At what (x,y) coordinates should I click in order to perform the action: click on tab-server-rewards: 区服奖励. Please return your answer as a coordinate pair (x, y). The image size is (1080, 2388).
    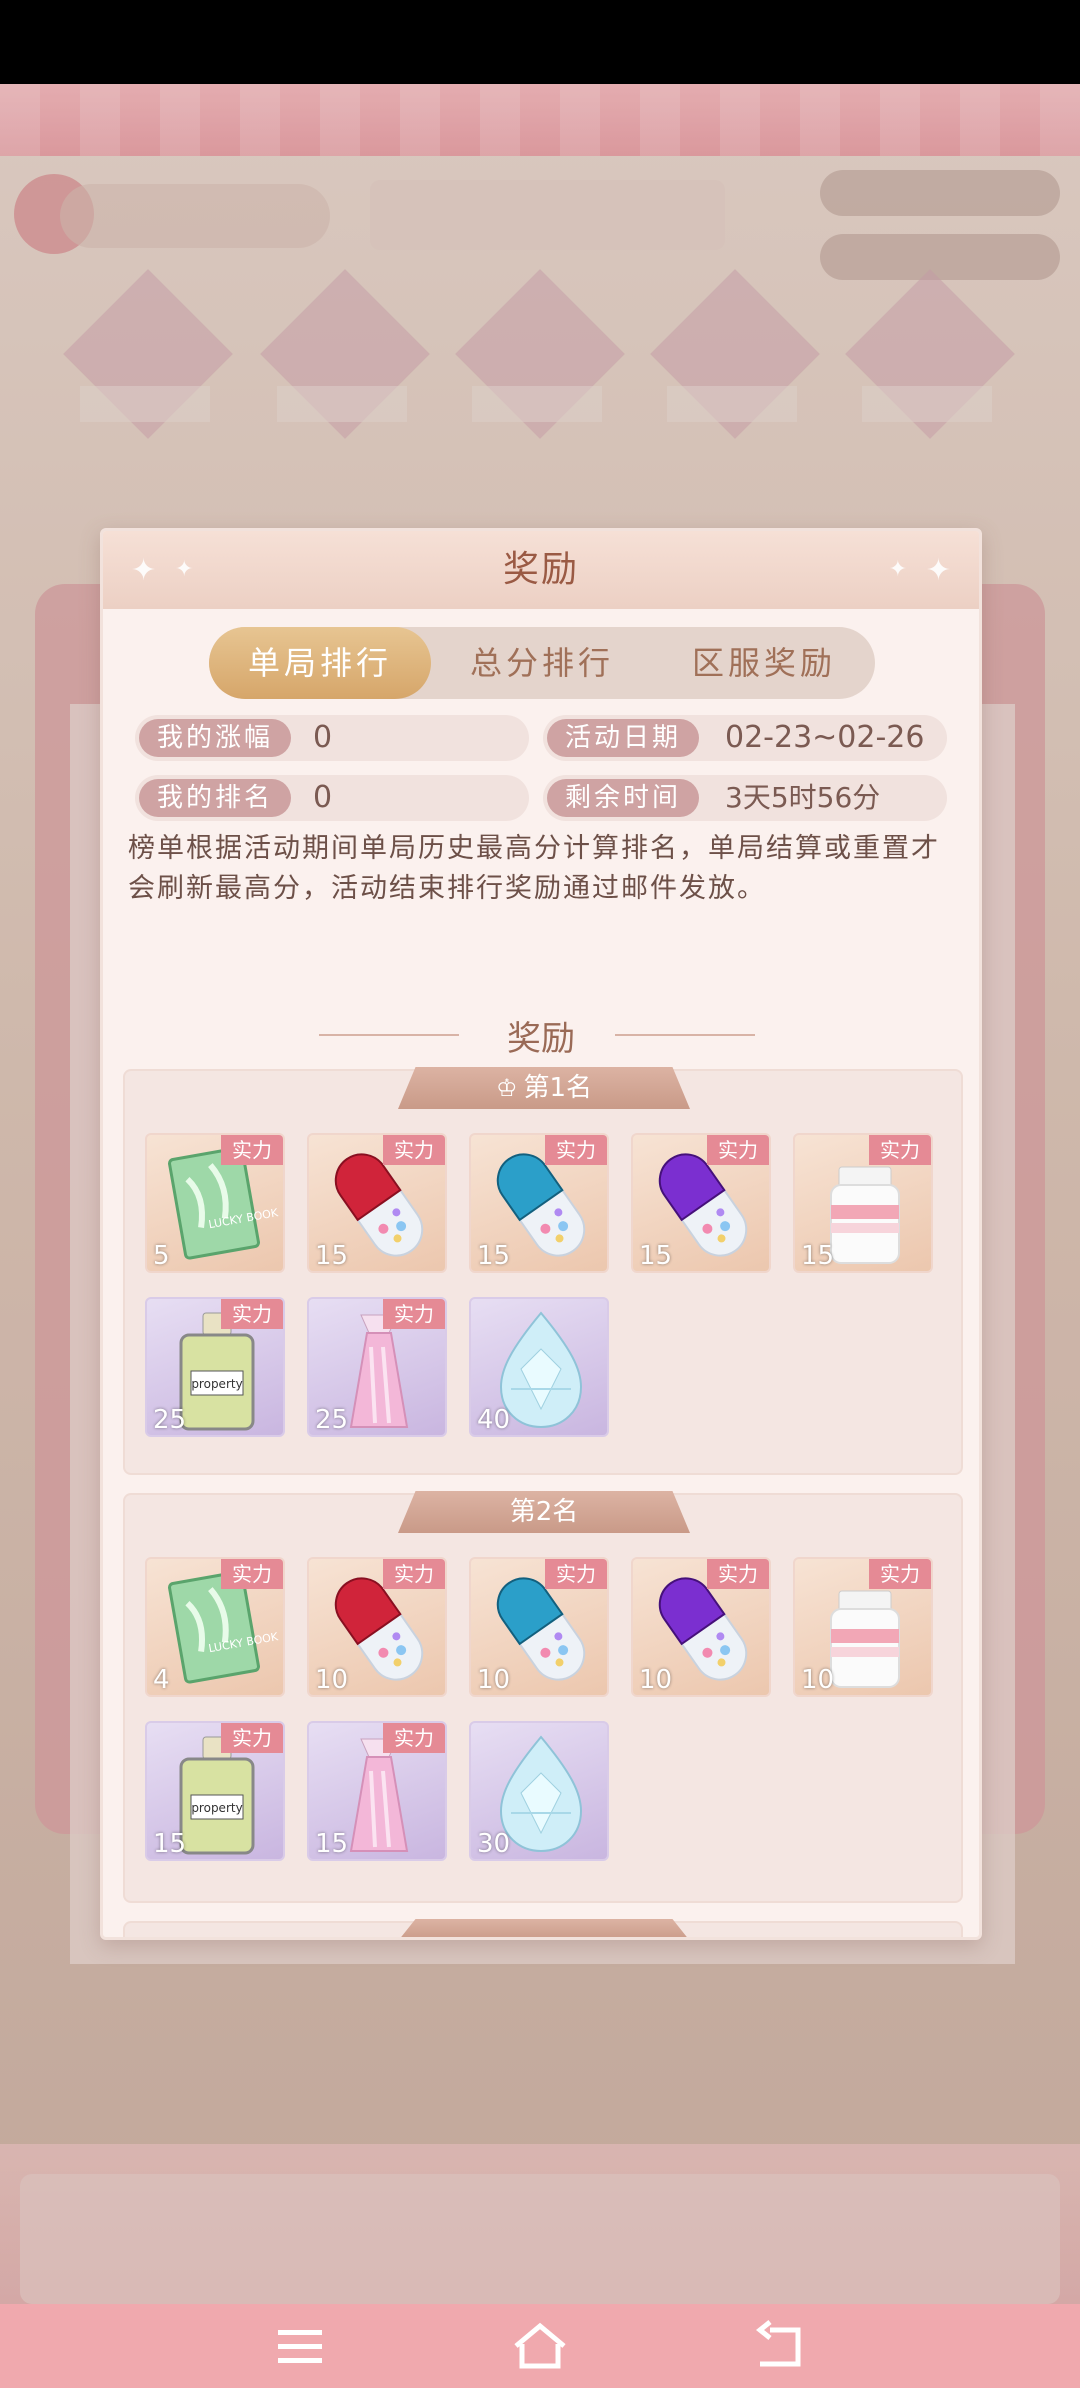
    Looking at the image, I should click on (764, 663).